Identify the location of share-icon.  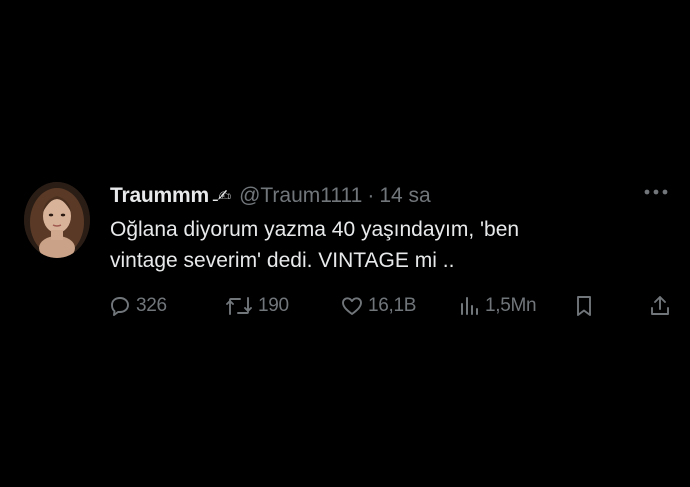
(660, 305).